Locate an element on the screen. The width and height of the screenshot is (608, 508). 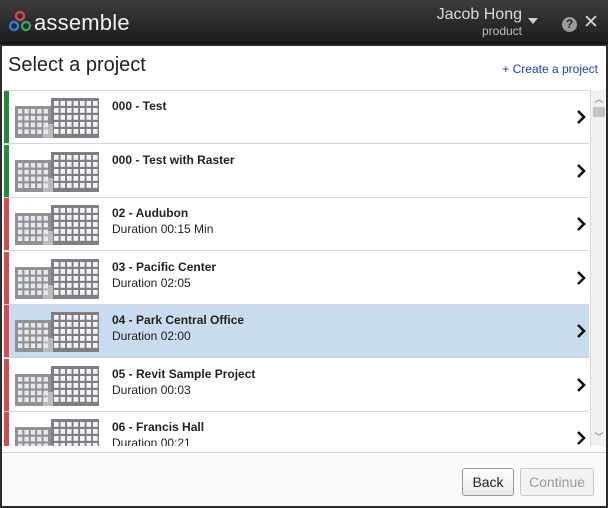
page-title: Select a project is located at coordinates (77, 65).